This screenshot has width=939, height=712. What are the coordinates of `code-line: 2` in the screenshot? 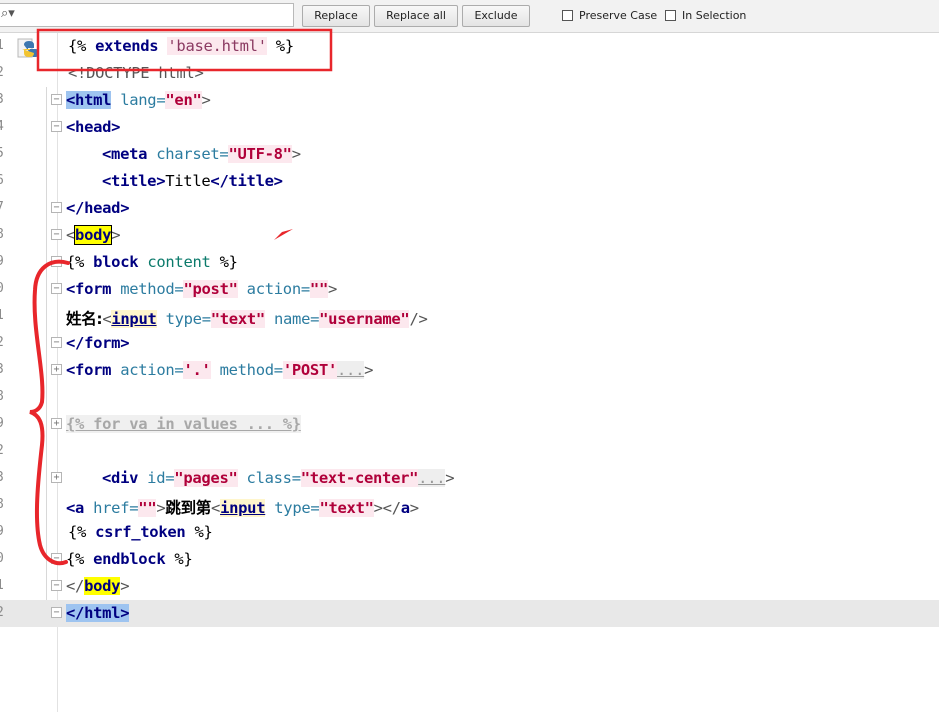 It's located at (469, 451).